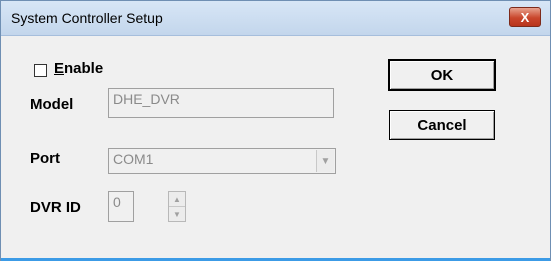 This screenshot has height=261, width=551. I want to click on port-label: Port, so click(45, 158).